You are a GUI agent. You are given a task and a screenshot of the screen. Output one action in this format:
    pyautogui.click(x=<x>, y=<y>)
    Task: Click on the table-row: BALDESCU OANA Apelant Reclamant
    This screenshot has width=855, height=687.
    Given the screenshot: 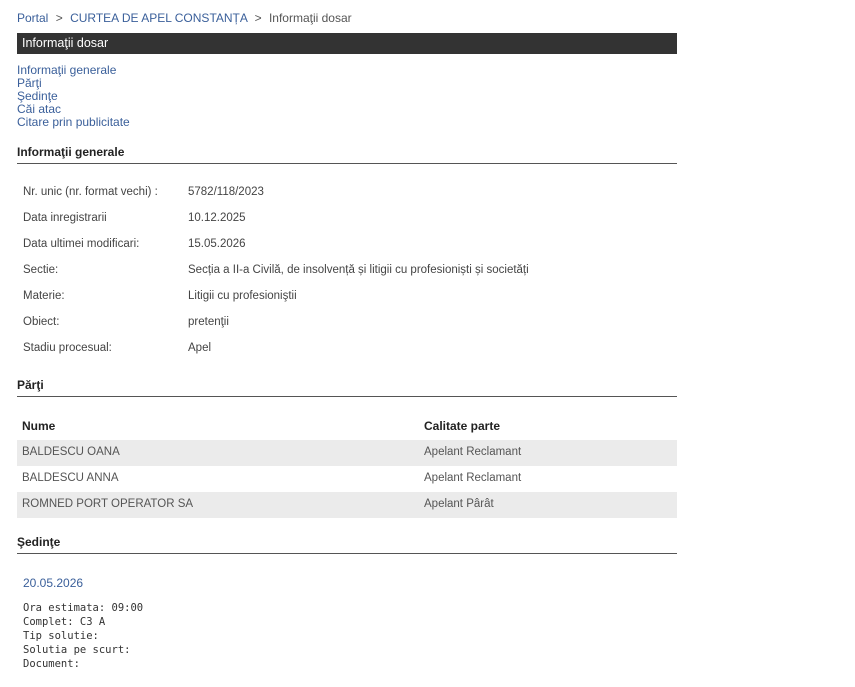 What is the action you would take?
    pyautogui.click(x=347, y=453)
    